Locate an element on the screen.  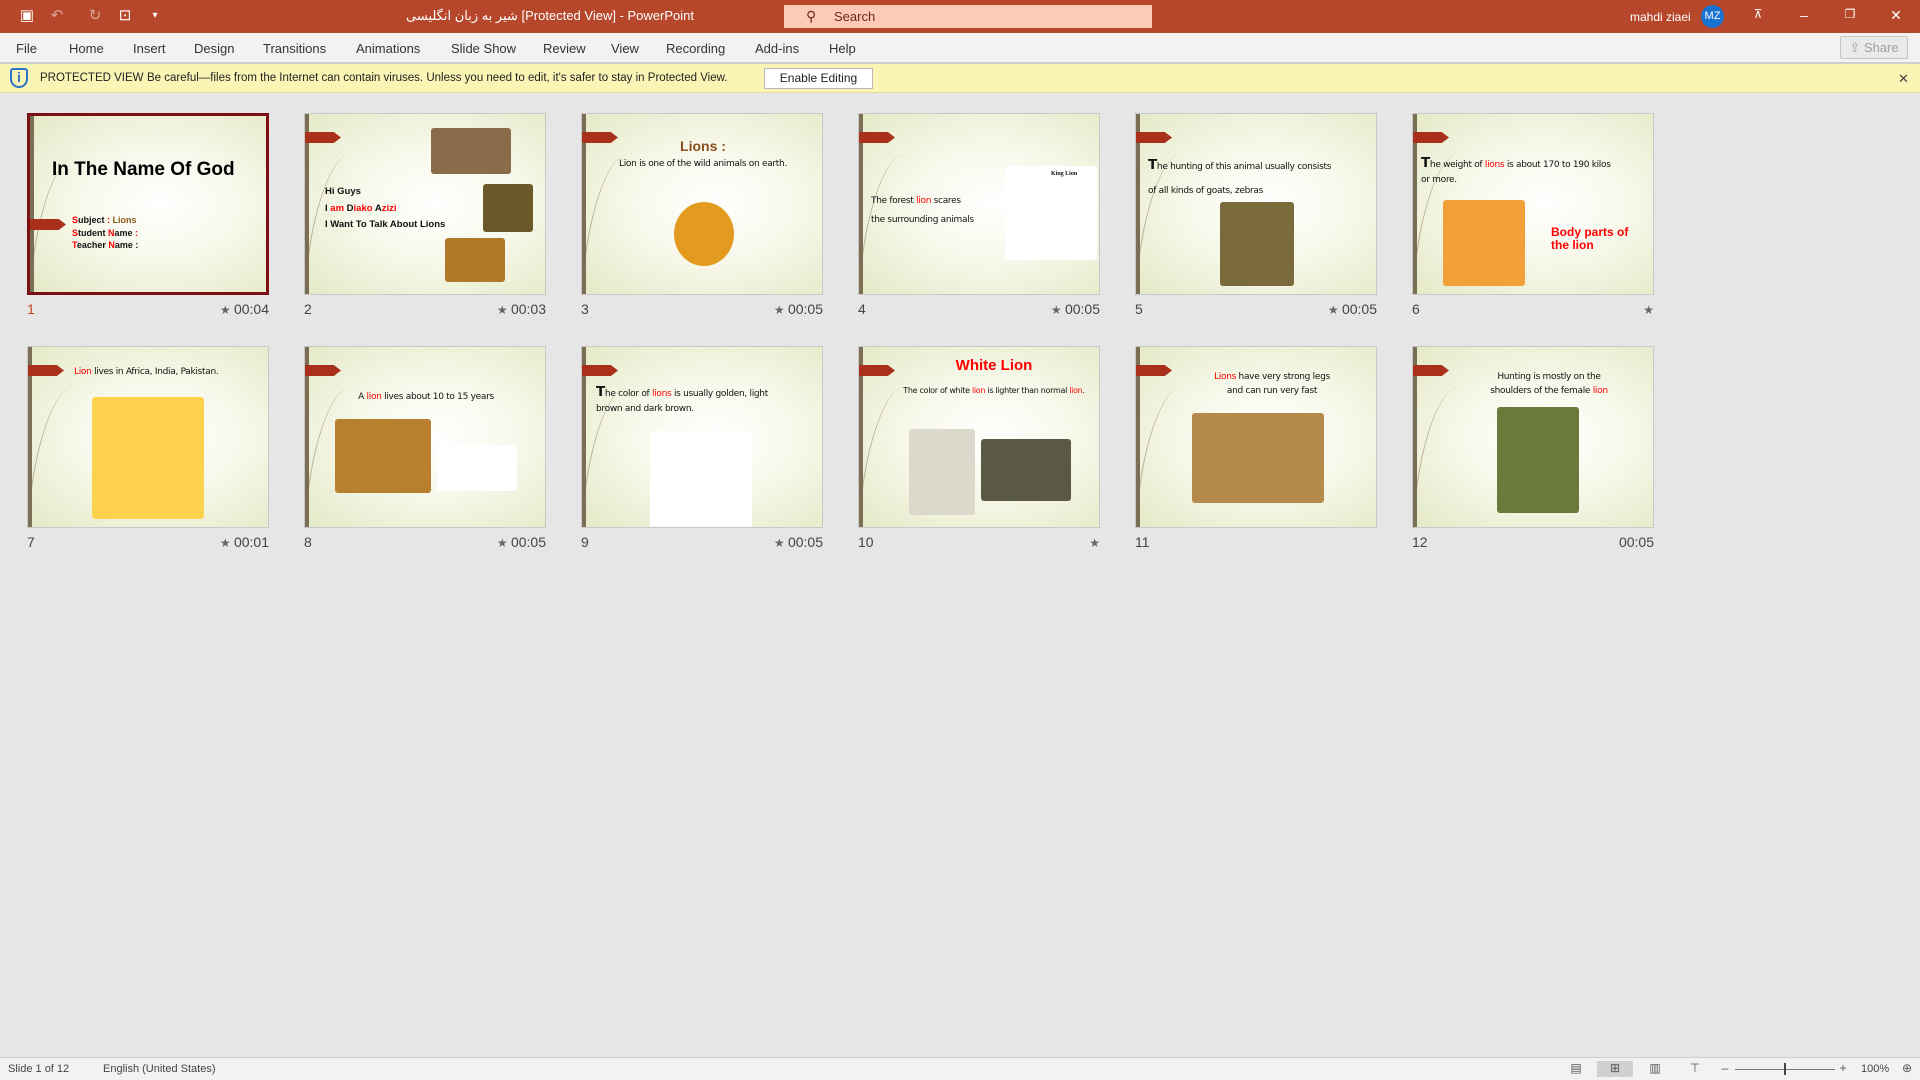
text-line: Student Name : is located at coordinates (105, 233).